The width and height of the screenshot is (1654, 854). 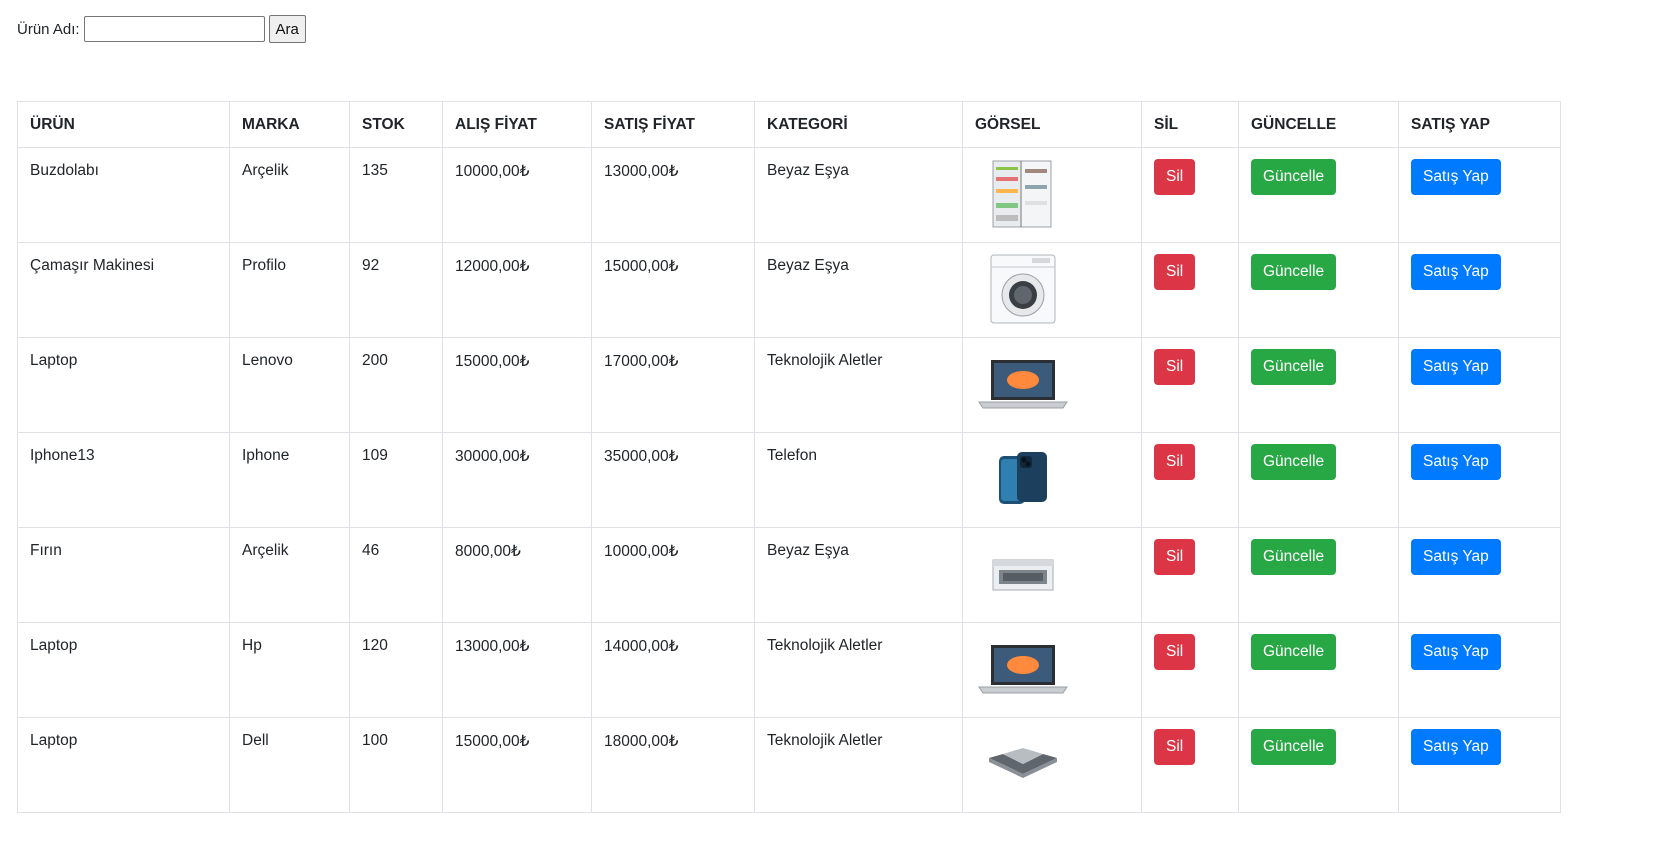 What do you see at coordinates (673, 575) in the screenshot?
I see `product-sell-price: 10000,00₺` at bounding box center [673, 575].